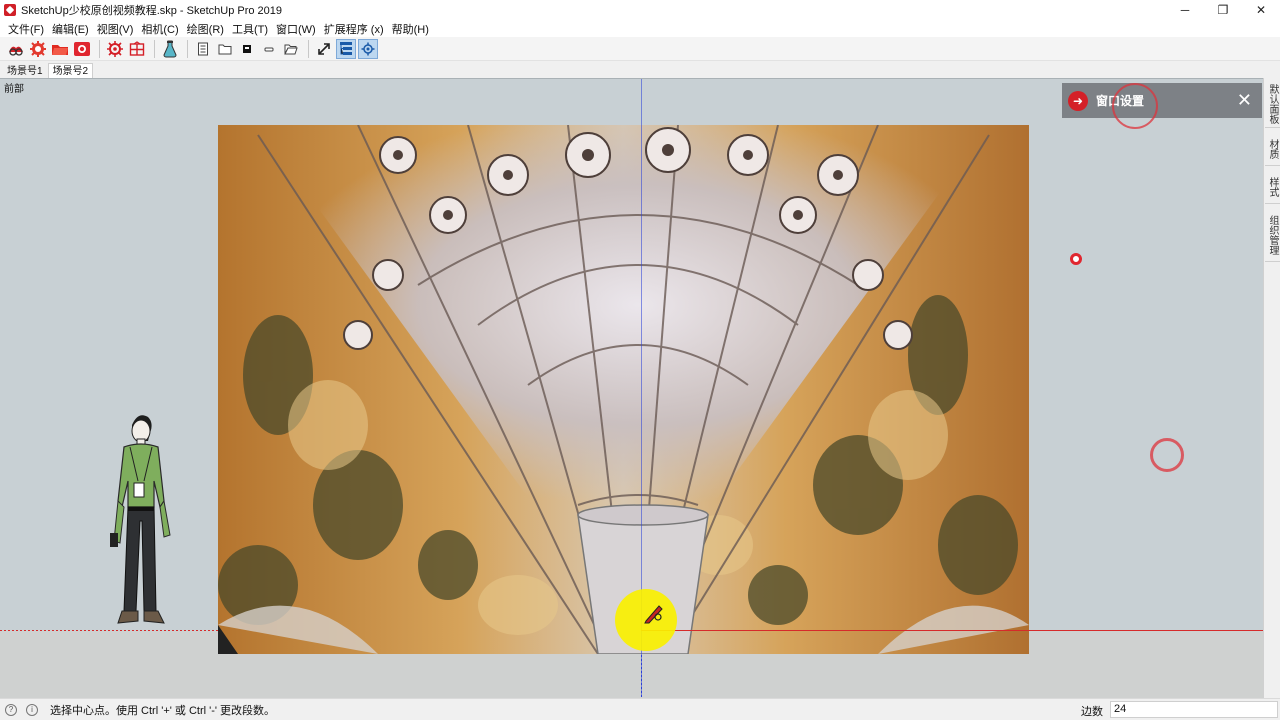 The image size is (1280, 720). What do you see at coordinates (170, 49) in the screenshot?
I see `flask-icon` at bounding box center [170, 49].